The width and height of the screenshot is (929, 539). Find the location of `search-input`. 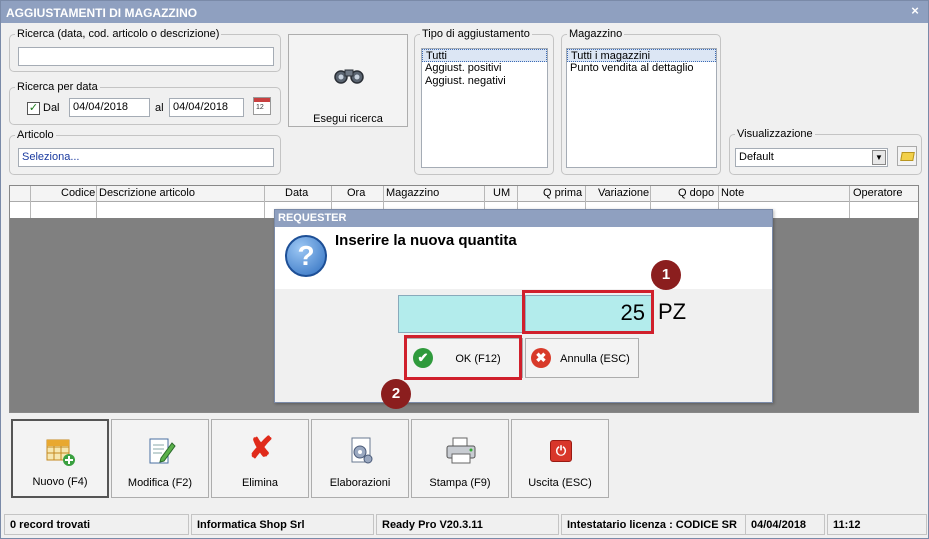

search-input is located at coordinates (146, 56).